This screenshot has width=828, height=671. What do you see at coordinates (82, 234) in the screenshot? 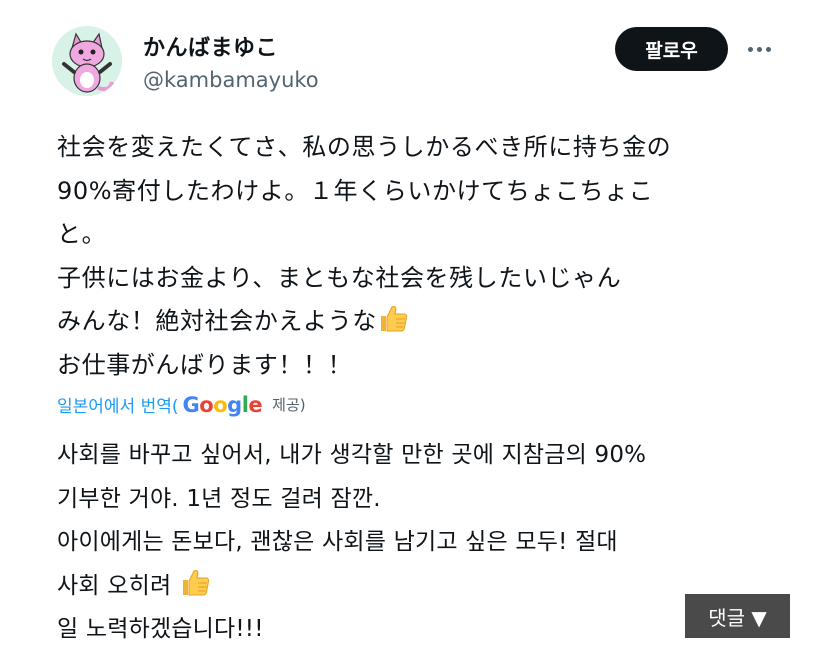
I see `post-line: と。` at bounding box center [82, 234].